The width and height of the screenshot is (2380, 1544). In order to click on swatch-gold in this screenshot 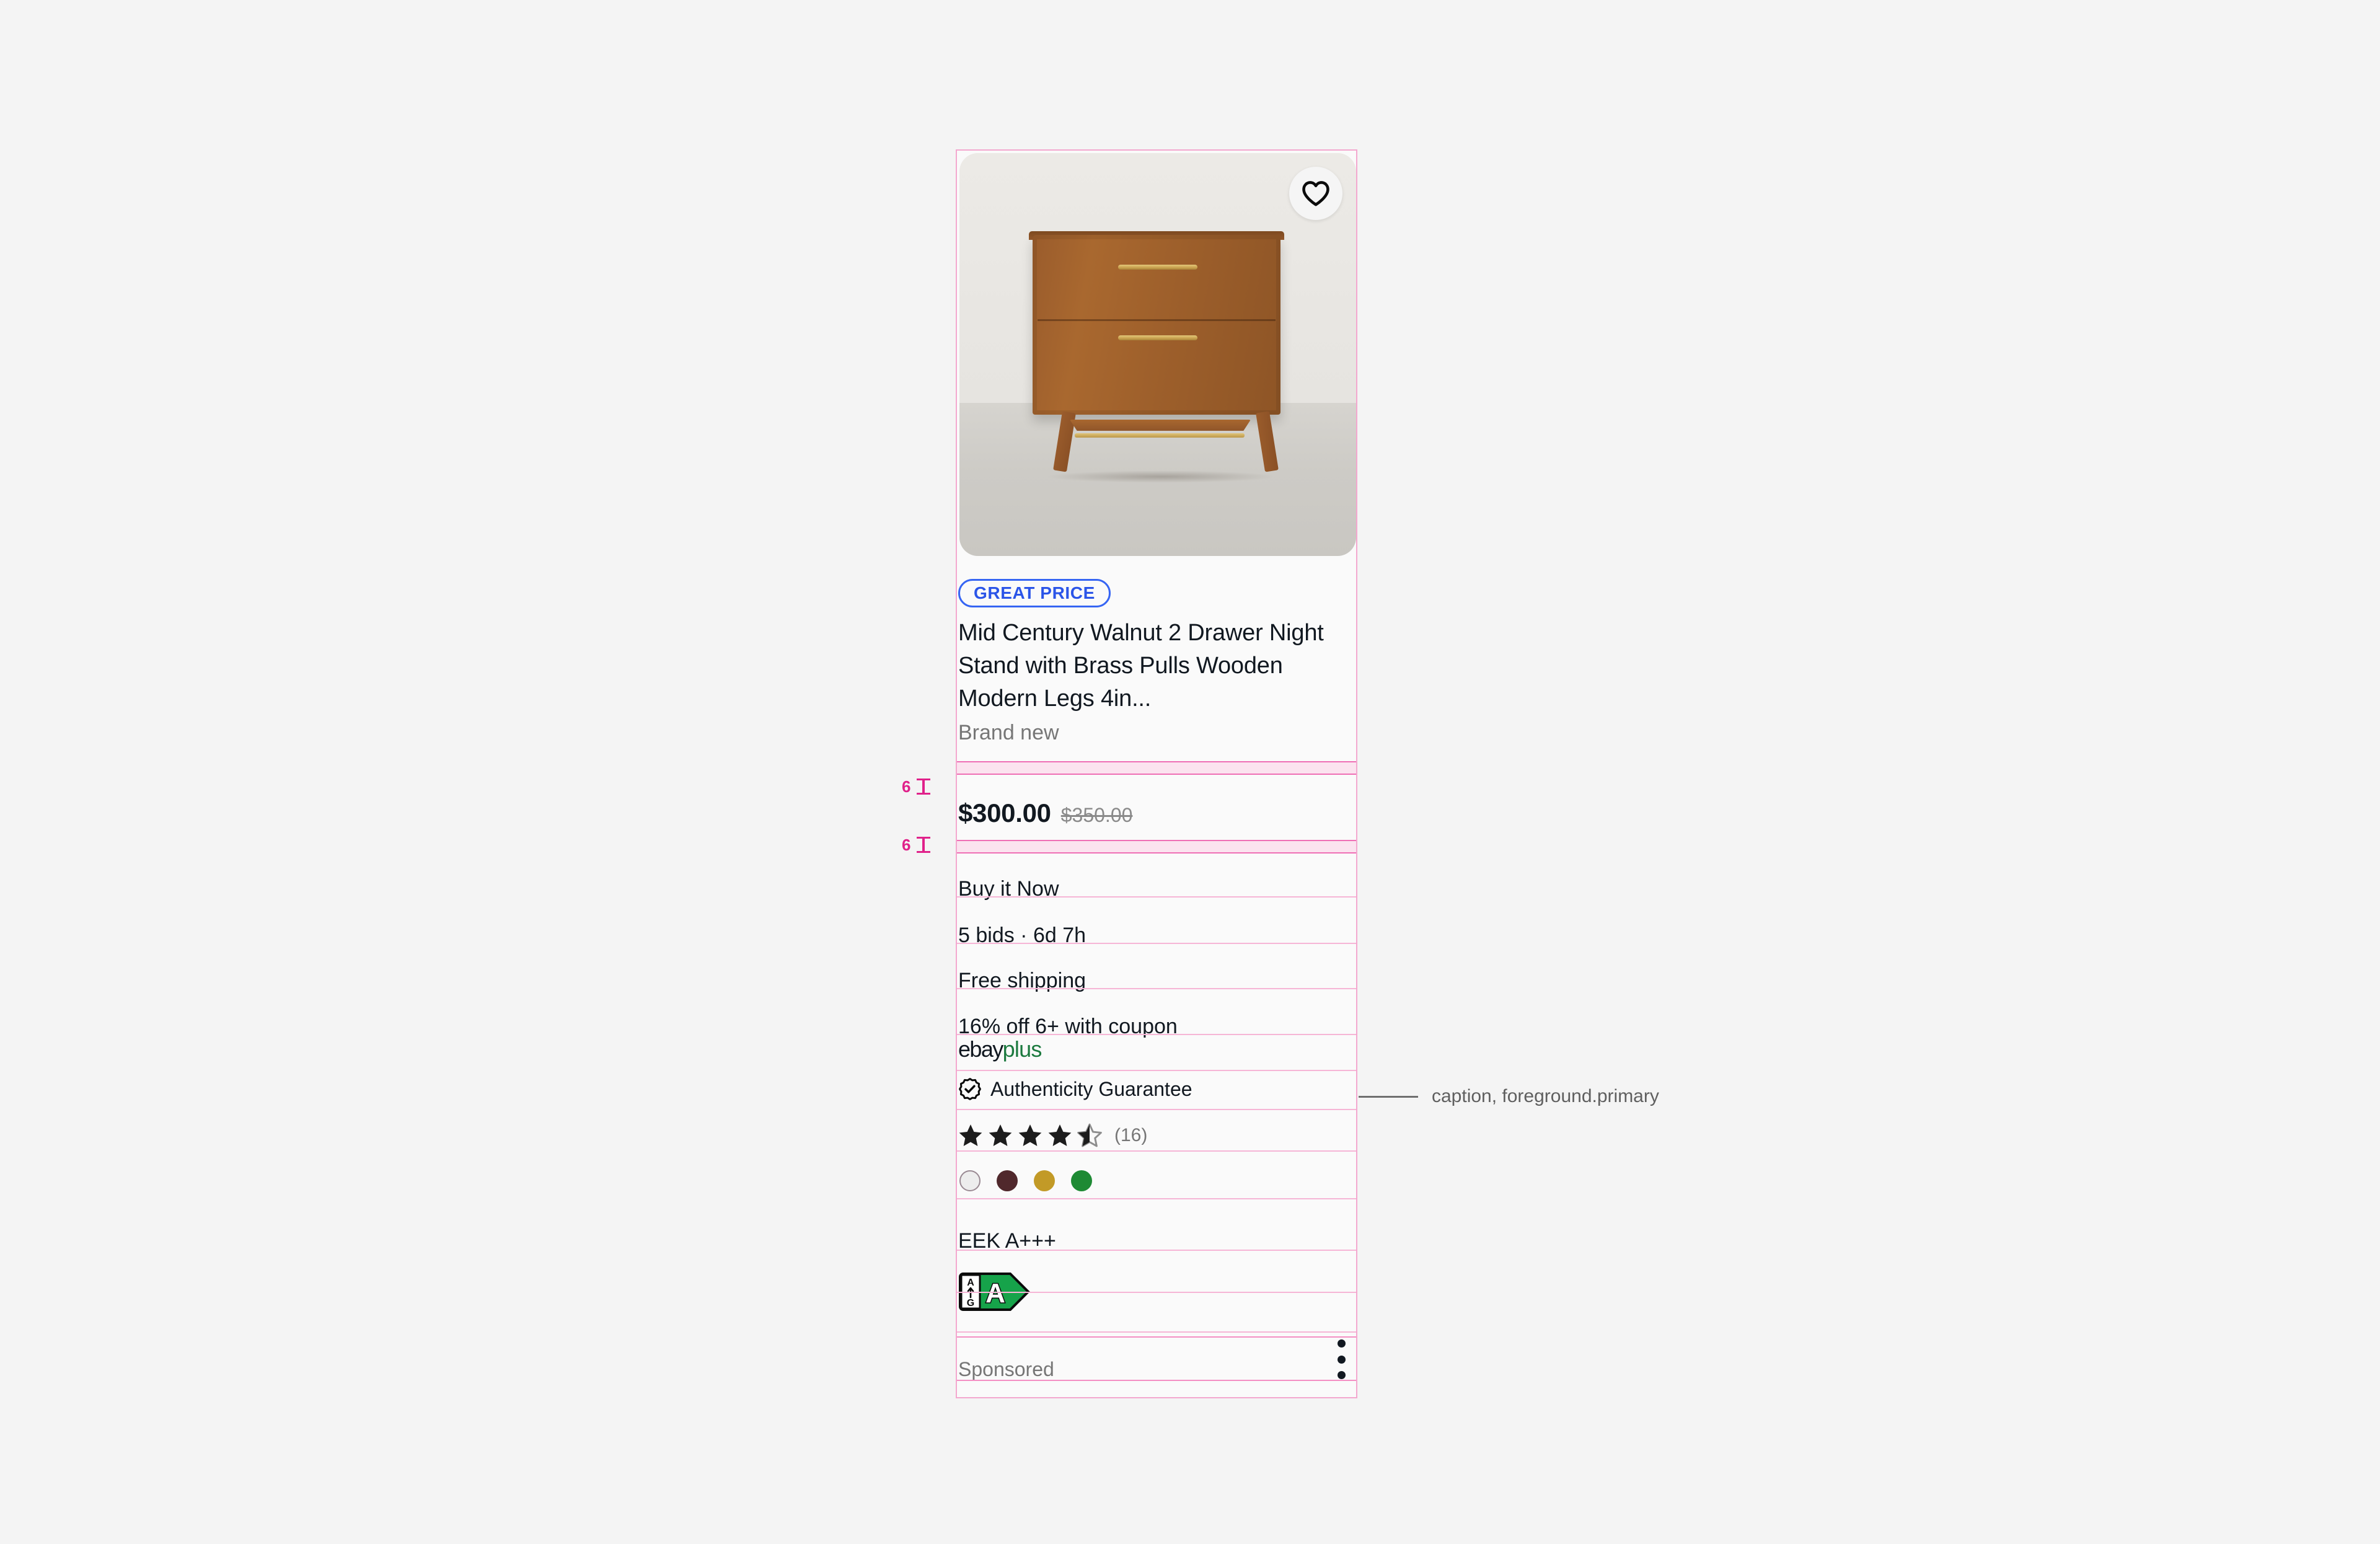, I will do `click(1044, 1180)`.